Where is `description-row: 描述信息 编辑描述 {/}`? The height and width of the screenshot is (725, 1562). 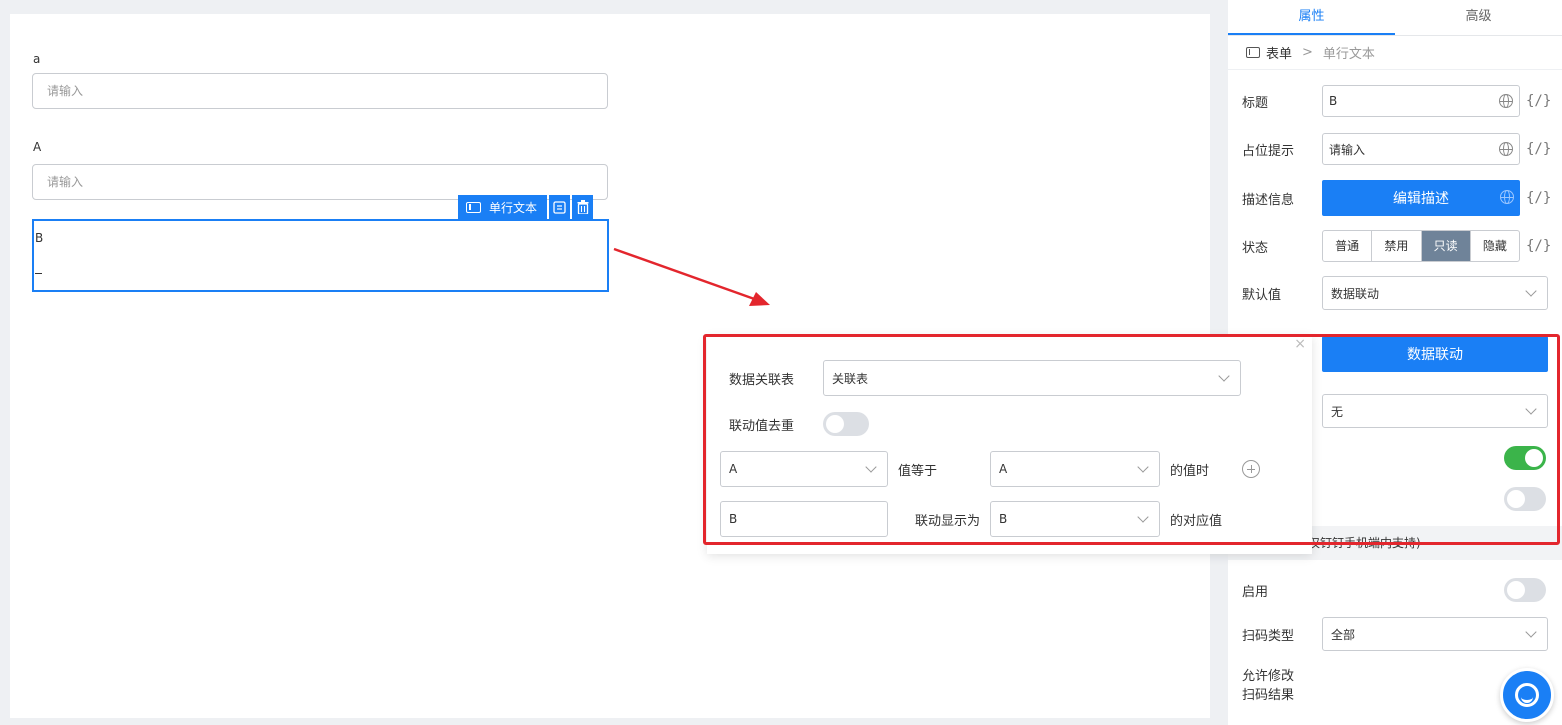
description-row: 描述信息 编辑描述 {/} is located at coordinates (1396, 198).